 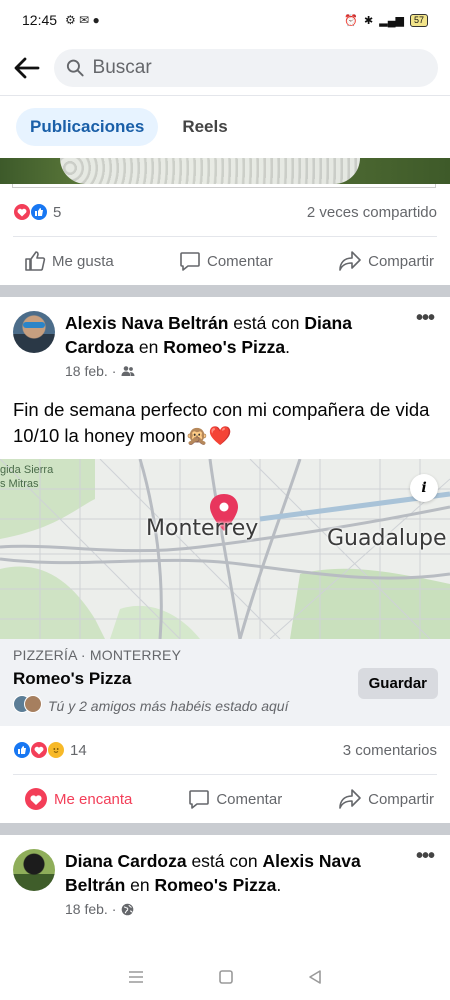 What do you see at coordinates (78, 750) in the screenshot?
I see `reaction-count: 14` at bounding box center [78, 750].